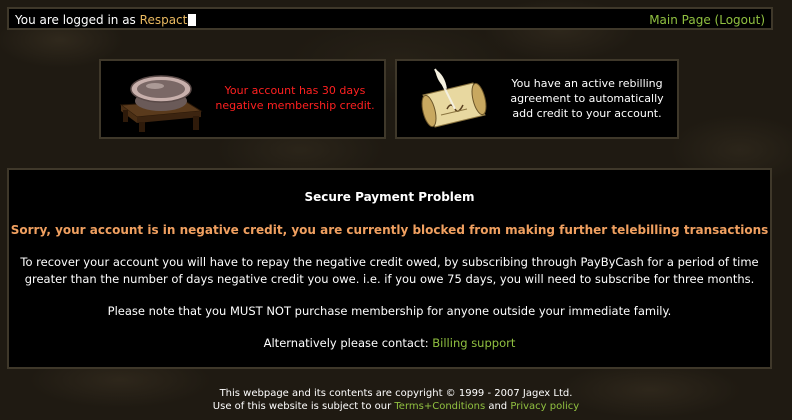 This screenshot has height=420, width=792. Describe the element at coordinates (346, 343) in the screenshot. I see `contact-label: Alternatively please contact:` at that location.